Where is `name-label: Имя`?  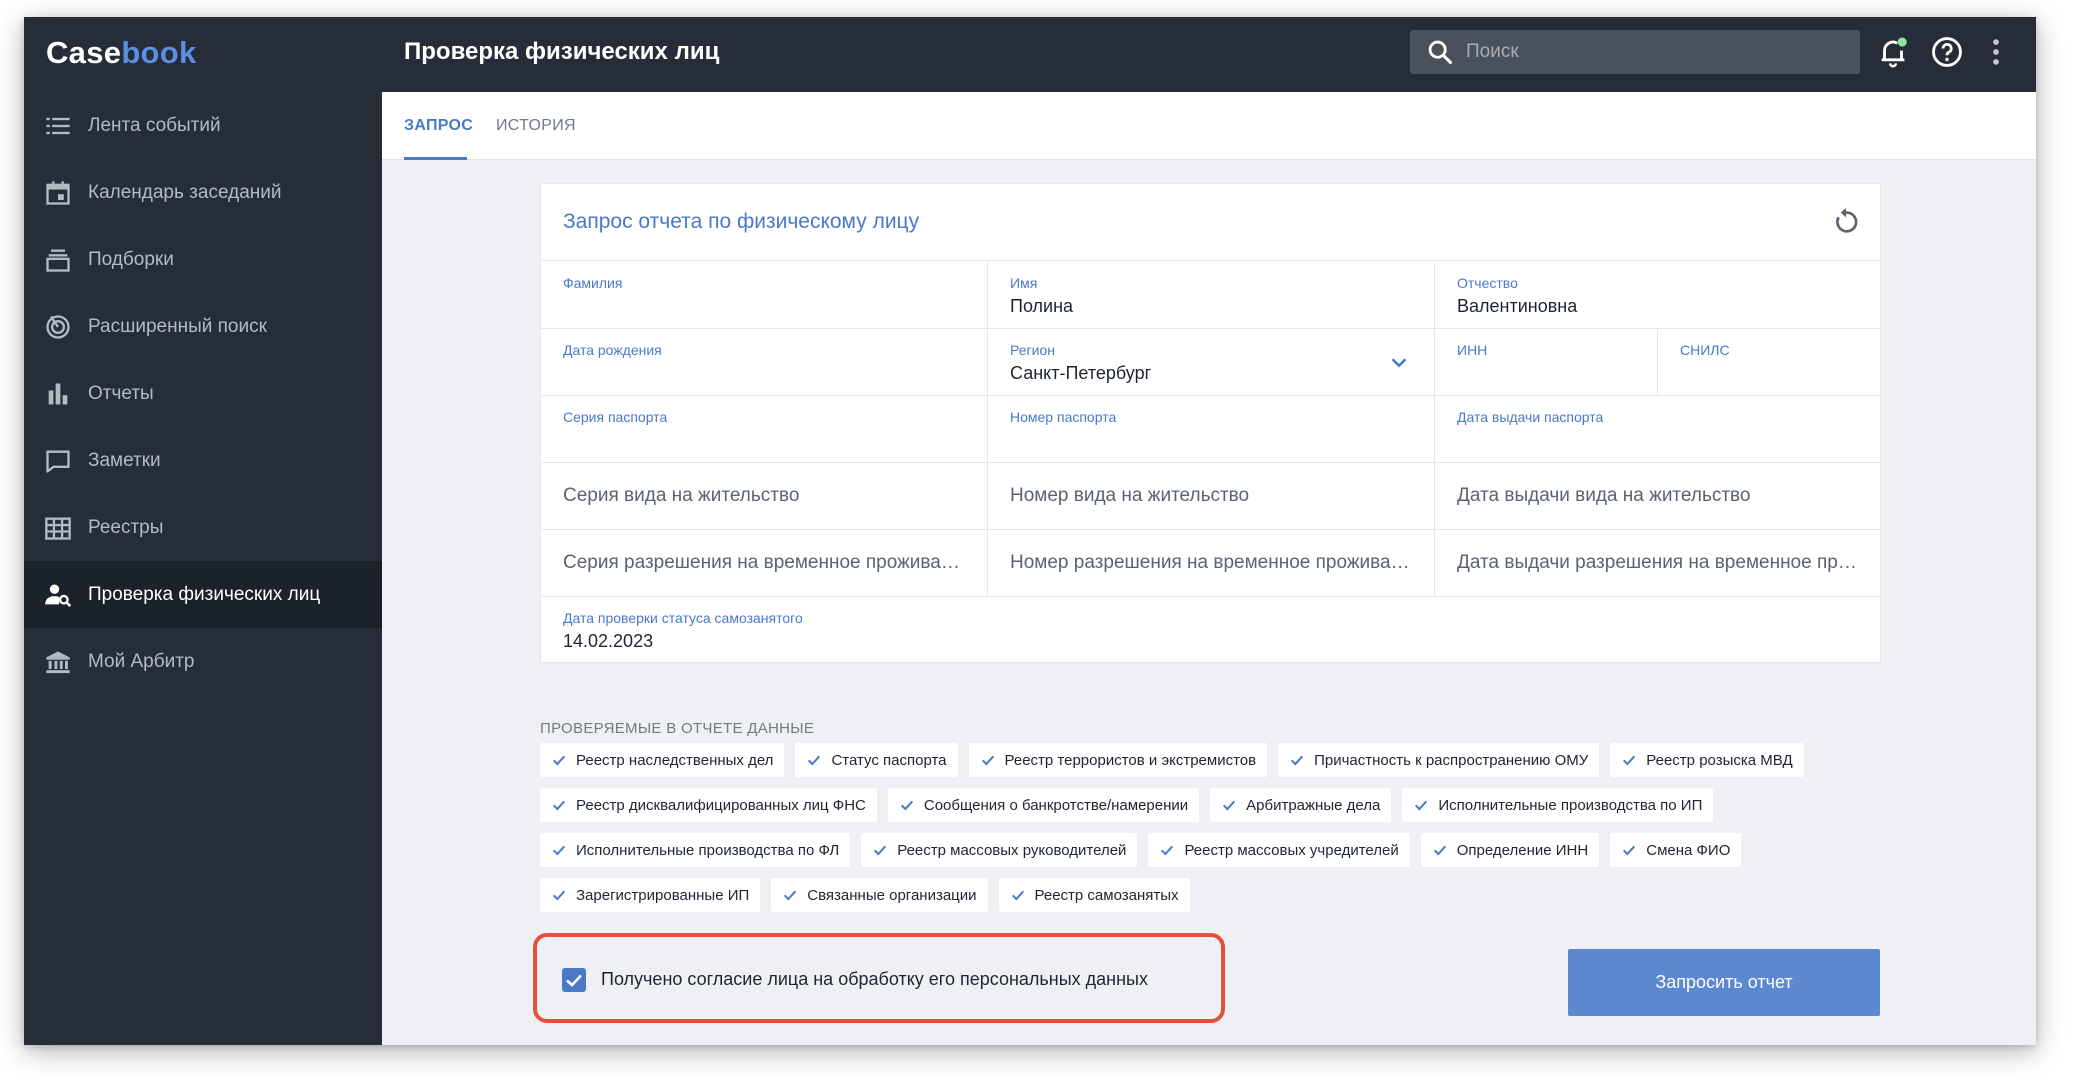
name-label: Имя is located at coordinates (1024, 283).